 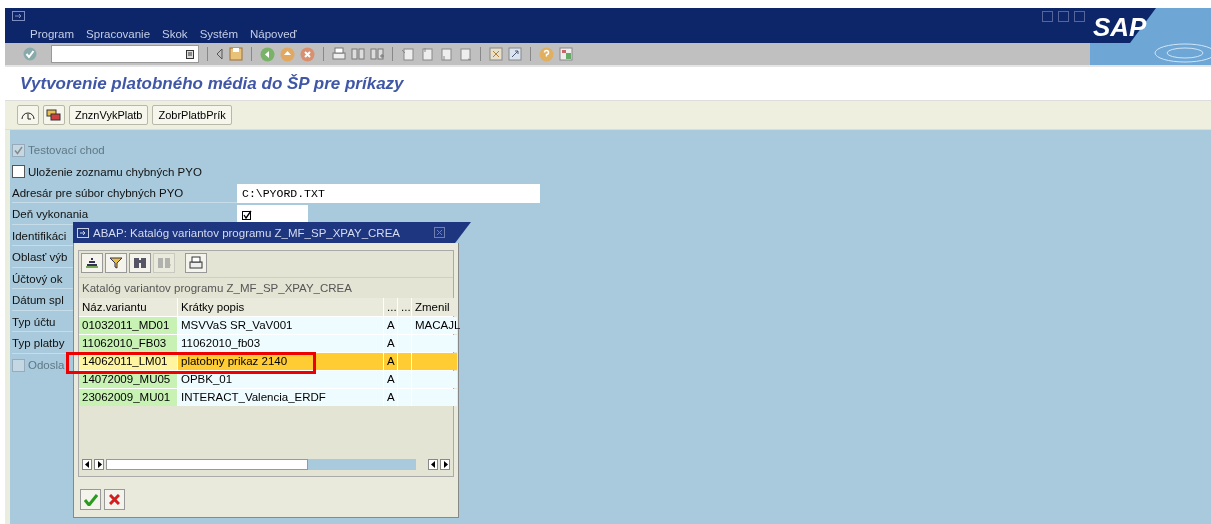 I want to click on field-label: Deň vykonania, so click(x=50, y=214).